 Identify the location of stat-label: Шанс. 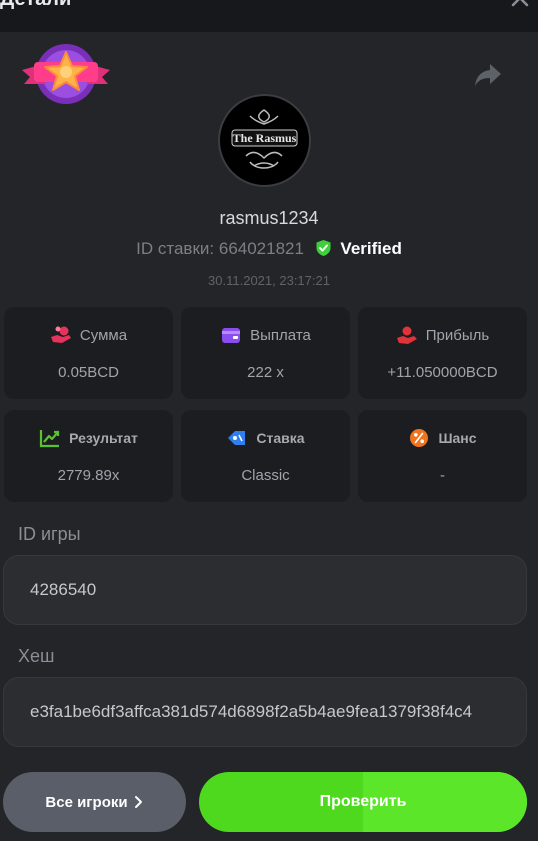
(457, 438).